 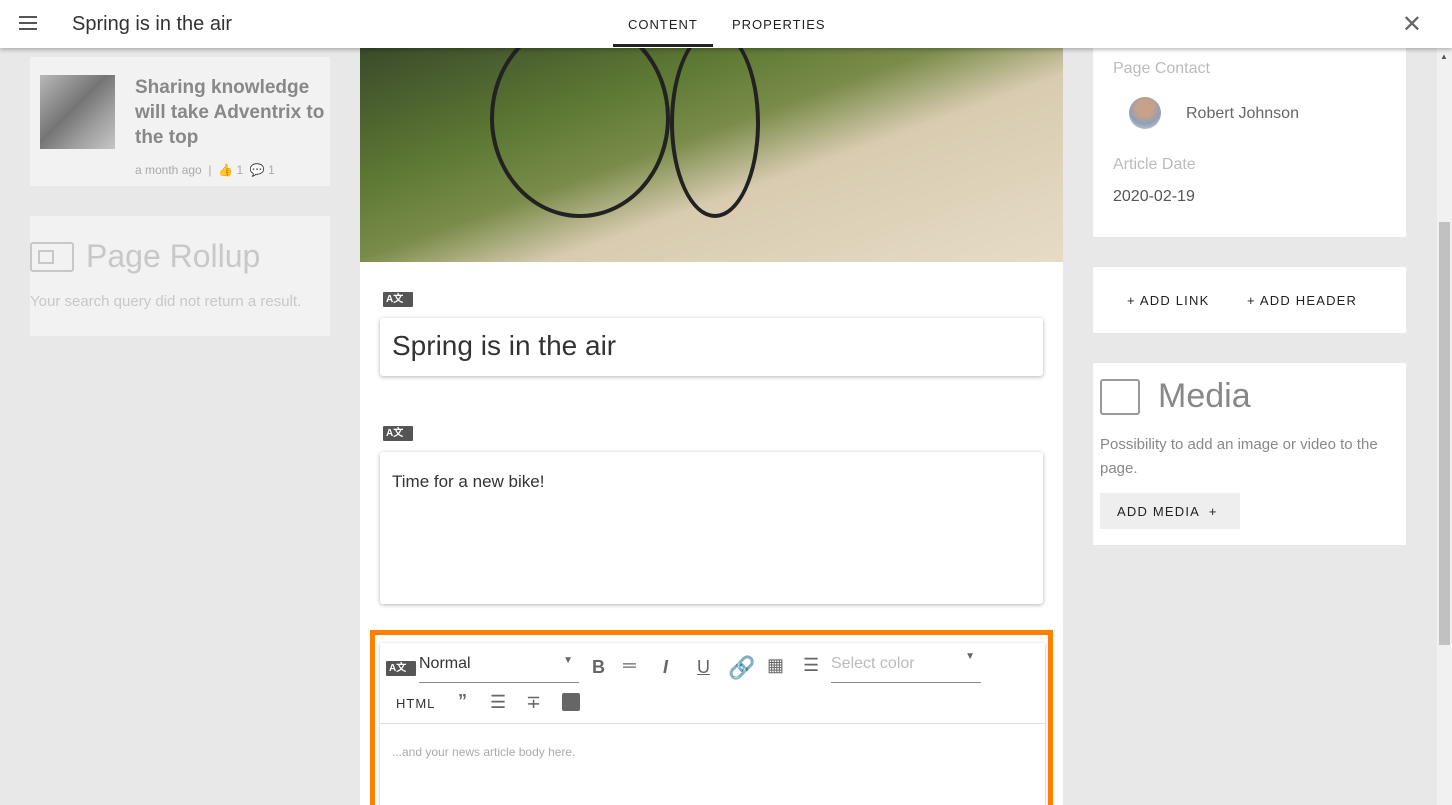 What do you see at coordinates (1161, 68) in the screenshot?
I see `page-contact-label: Page Contact` at bounding box center [1161, 68].